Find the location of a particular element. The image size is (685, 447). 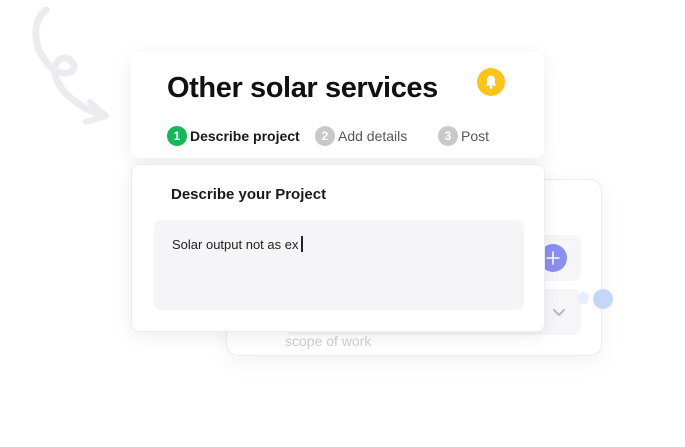

step-label: Post is located at coordinates (475, 136).